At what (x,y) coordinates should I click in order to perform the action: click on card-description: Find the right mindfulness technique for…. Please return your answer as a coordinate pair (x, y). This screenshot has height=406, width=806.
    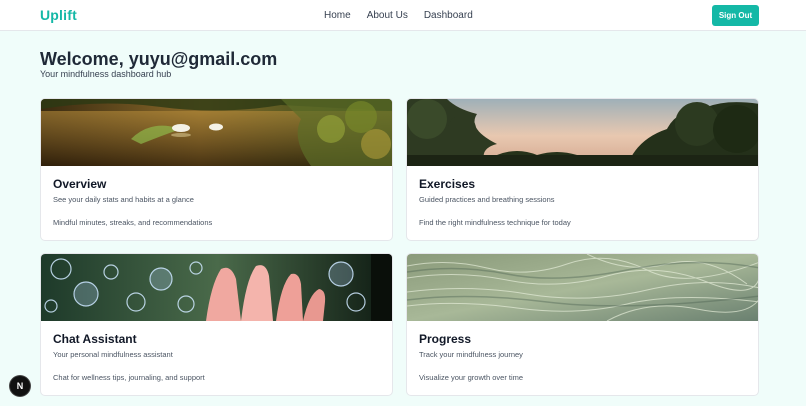
    Looking at the image, I should click on (495, 222).